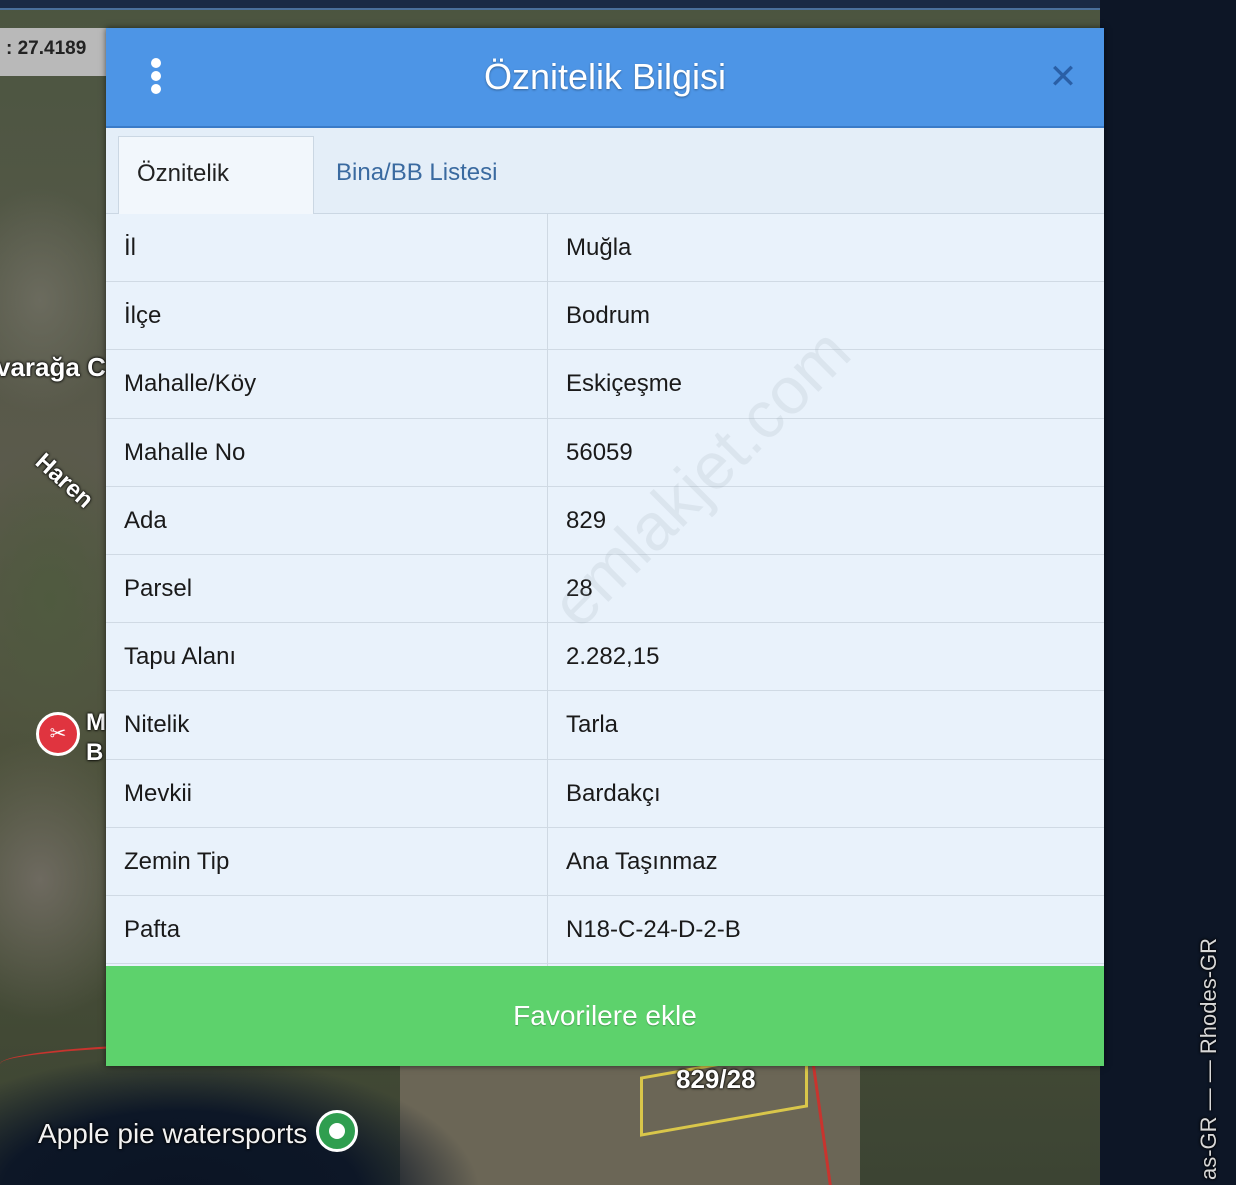 The width and height of the screenshot is (1236, 1185). What do you see at coordinates (642, 861) in the screenshot?
I see `row-value: Ana Taşınmaz` at bounding box center [642, 861].